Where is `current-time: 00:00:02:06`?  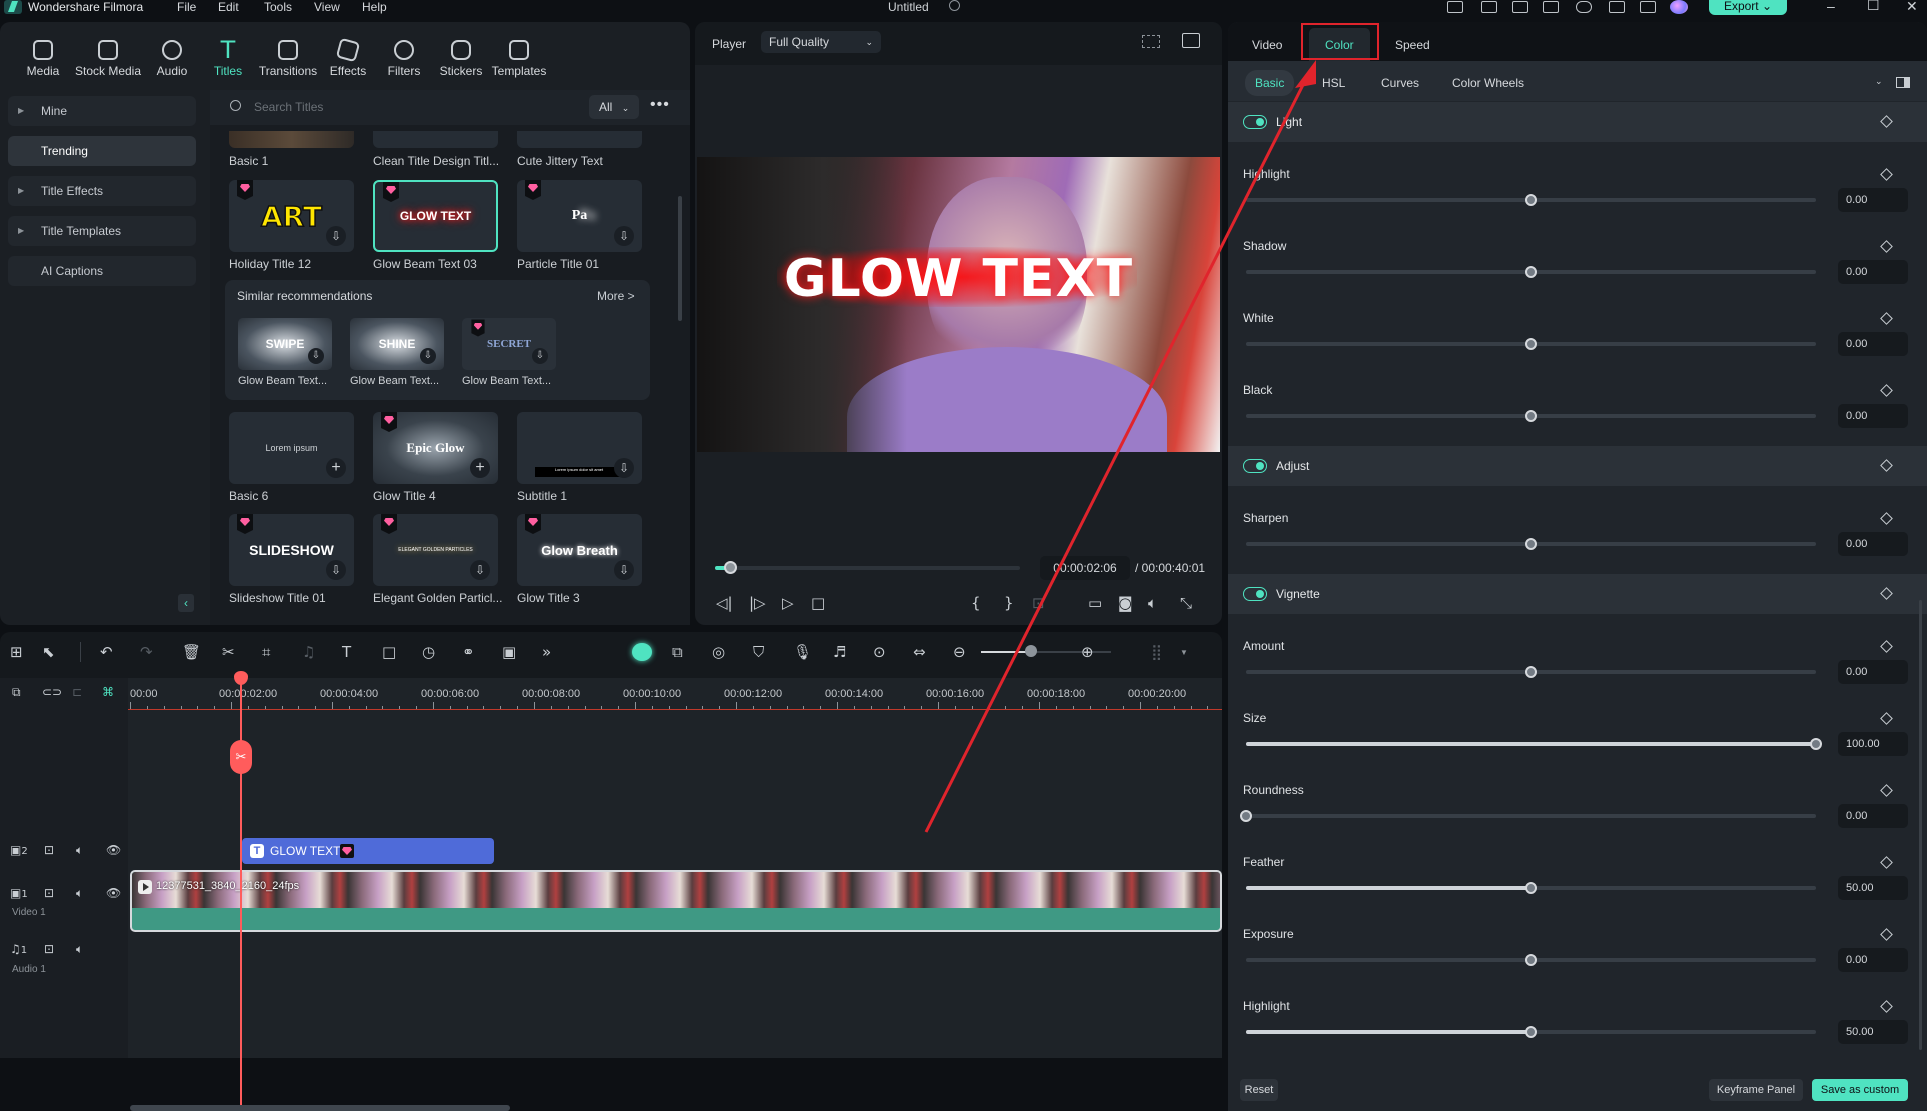
current-time: 00:00:02:06 is located at coordinates (1085, 568).